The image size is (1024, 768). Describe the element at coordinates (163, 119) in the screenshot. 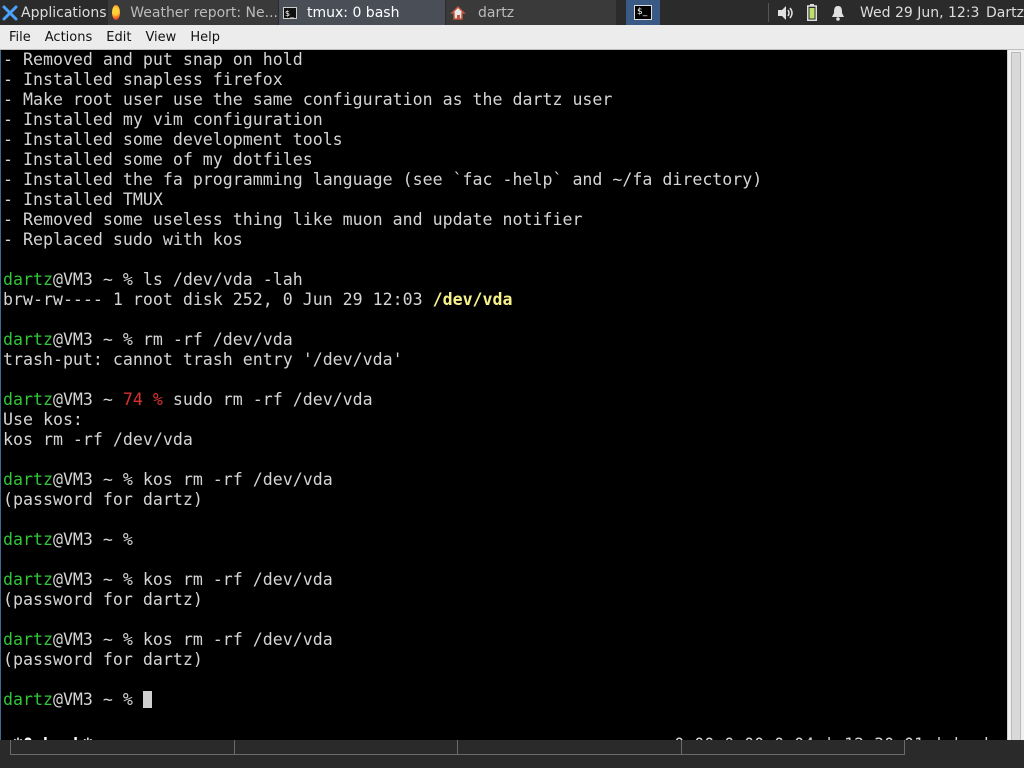

I see `terminal-text: - Installed my vim configuration` at that location.